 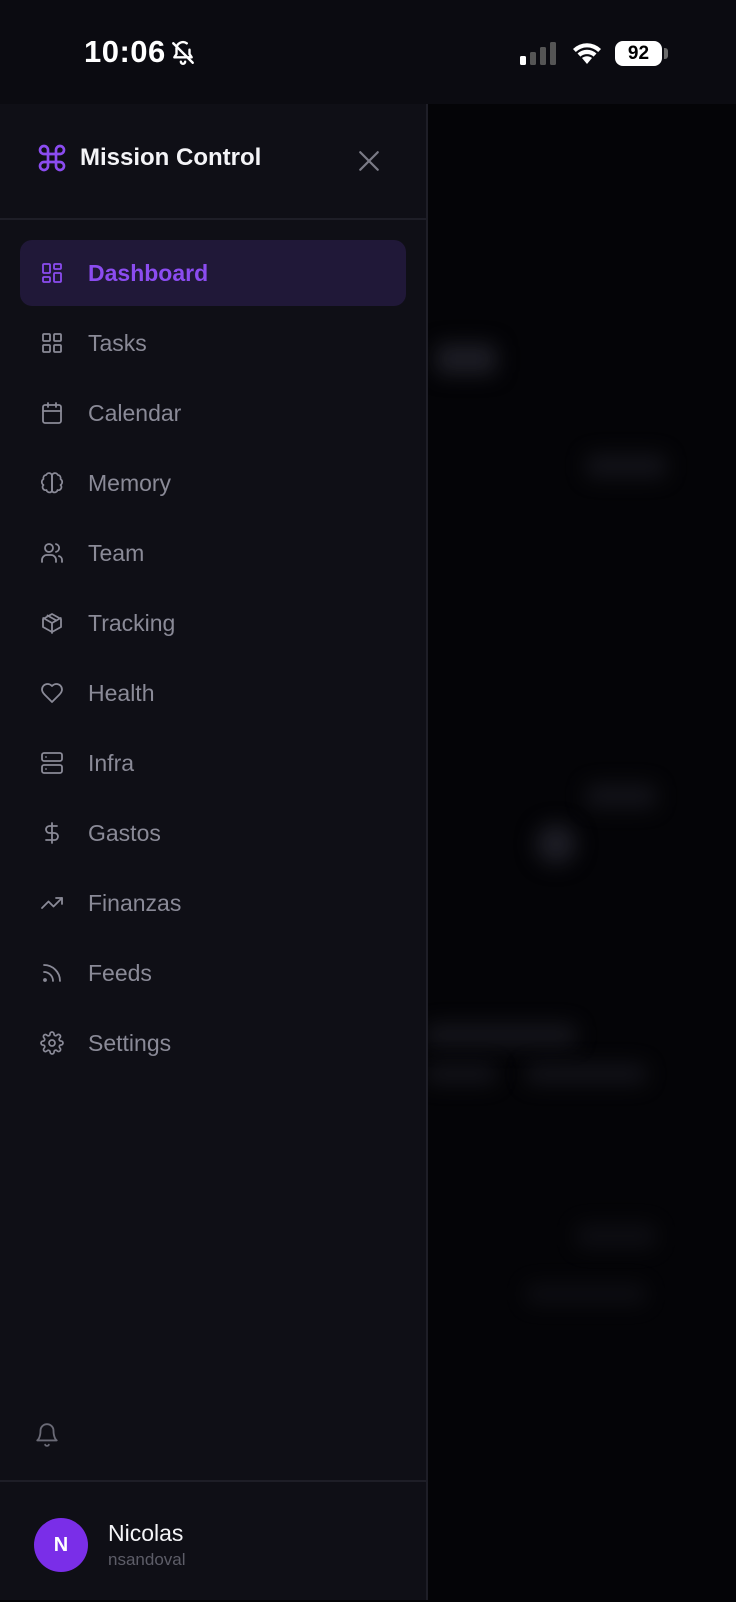 What do you see at coordinates (183, 55) in the screenshot?
I see `bell-off-icon` at bounding box center [183, 55].